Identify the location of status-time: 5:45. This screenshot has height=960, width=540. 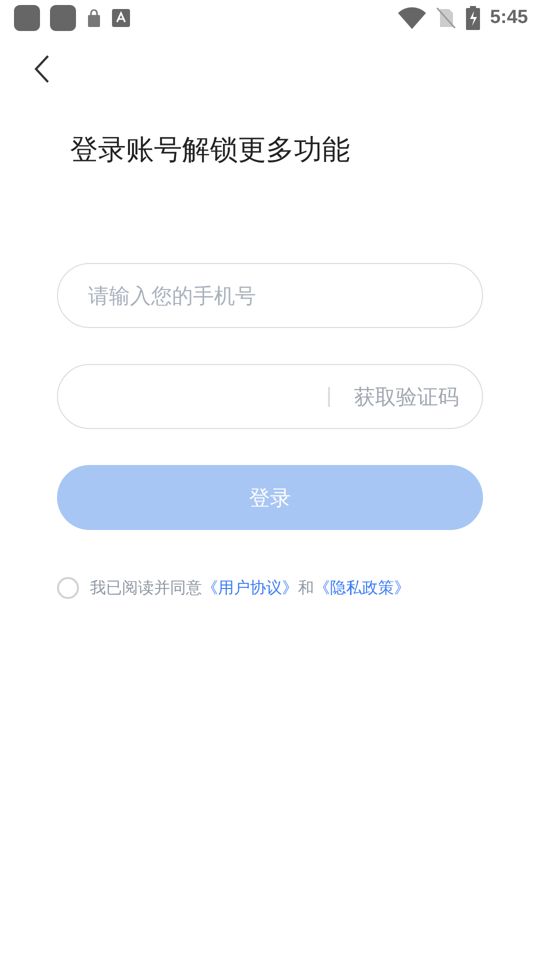
(509, 18).